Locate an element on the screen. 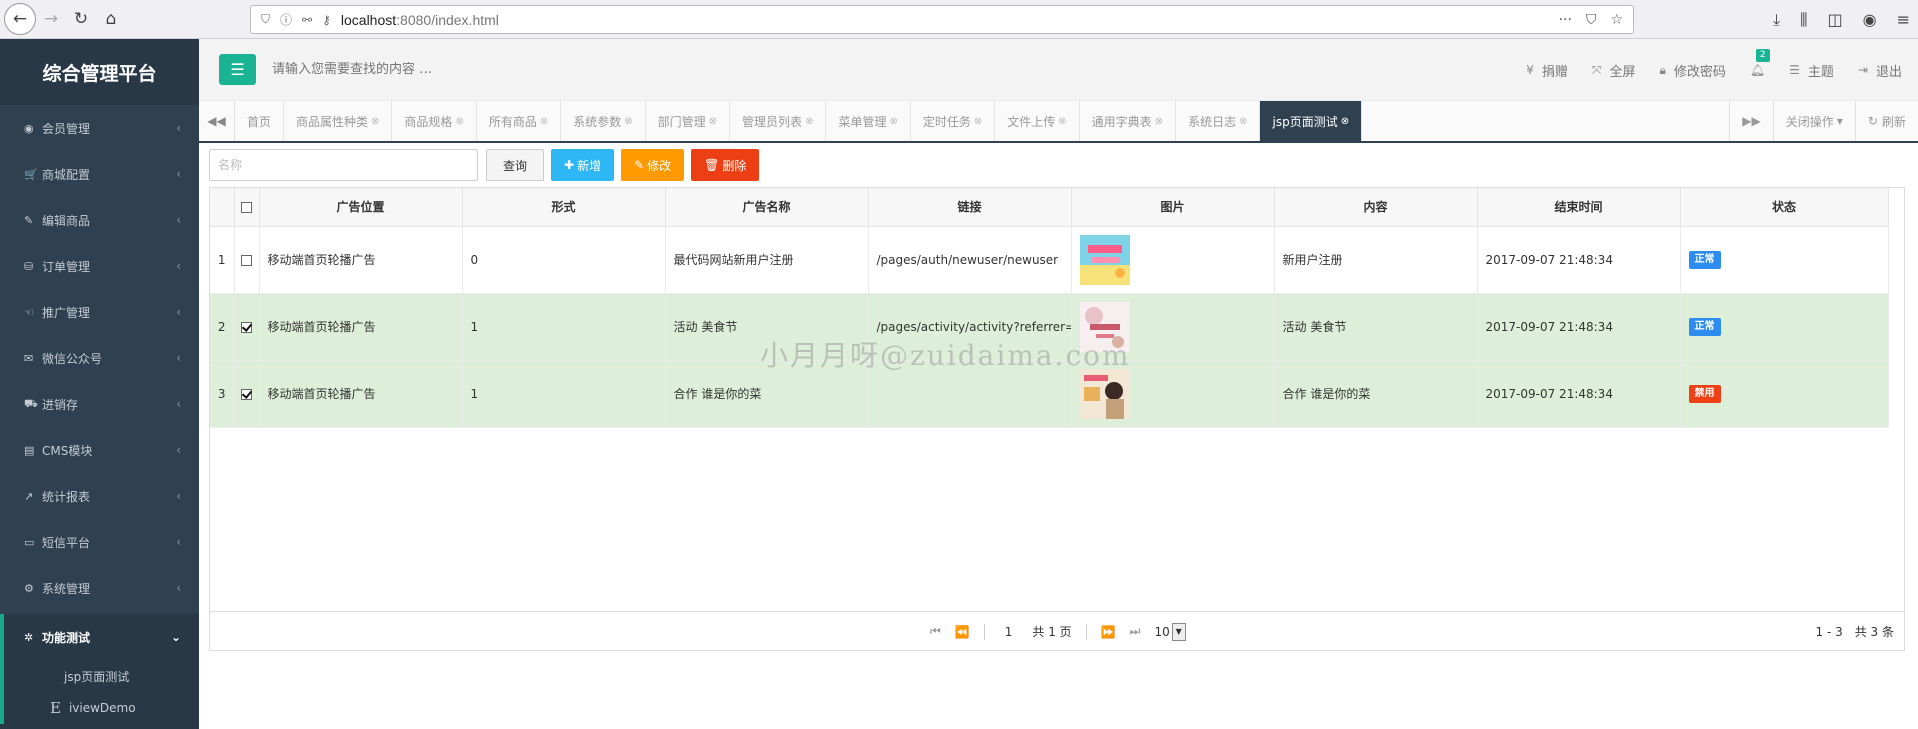  sidebar-subitem-jsp-test: jsp页面测试 is located at coordinates (99, 676).